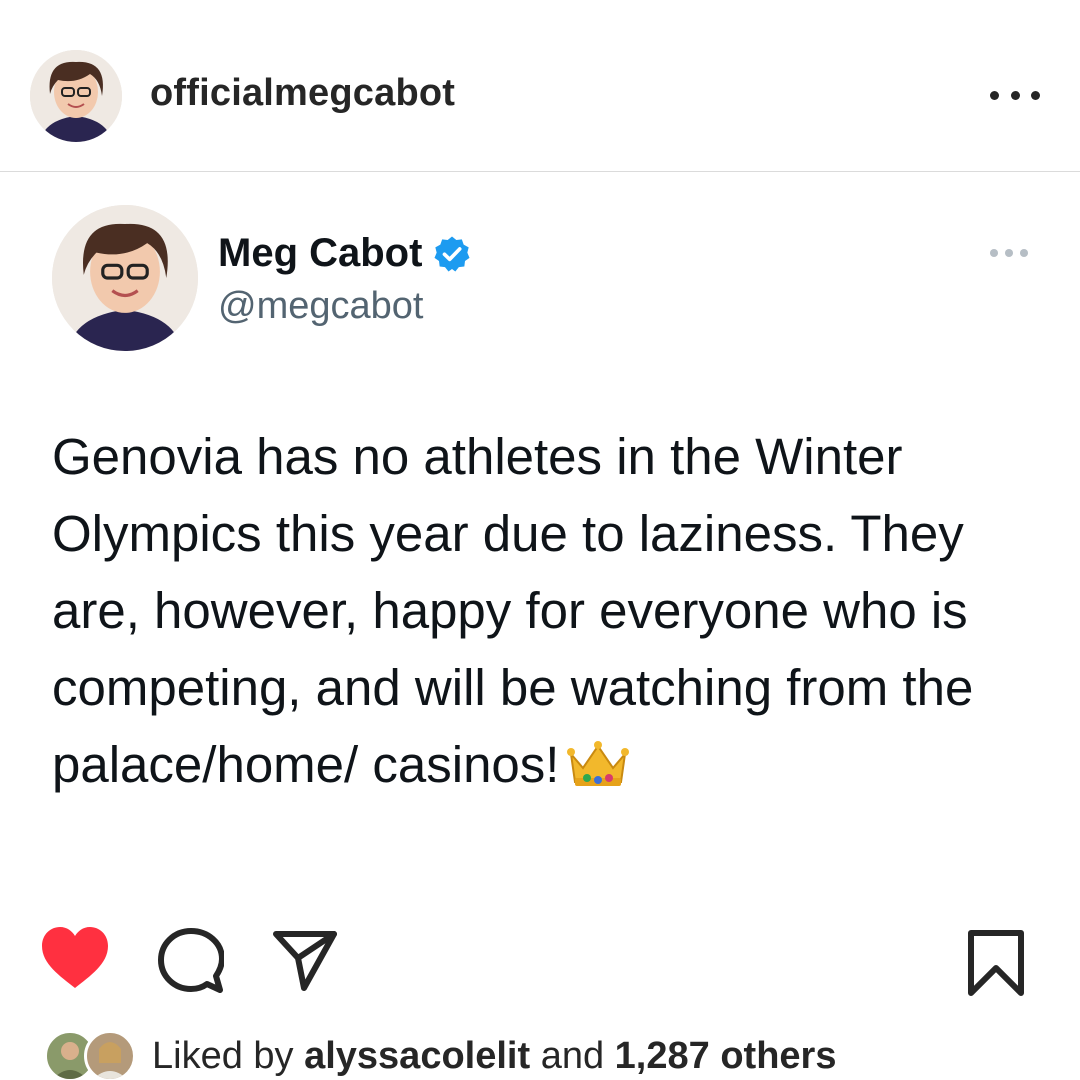 The width and height of the screenshot is (1080, 1080). I want to click on liker-avatars, so click(92, 1055).